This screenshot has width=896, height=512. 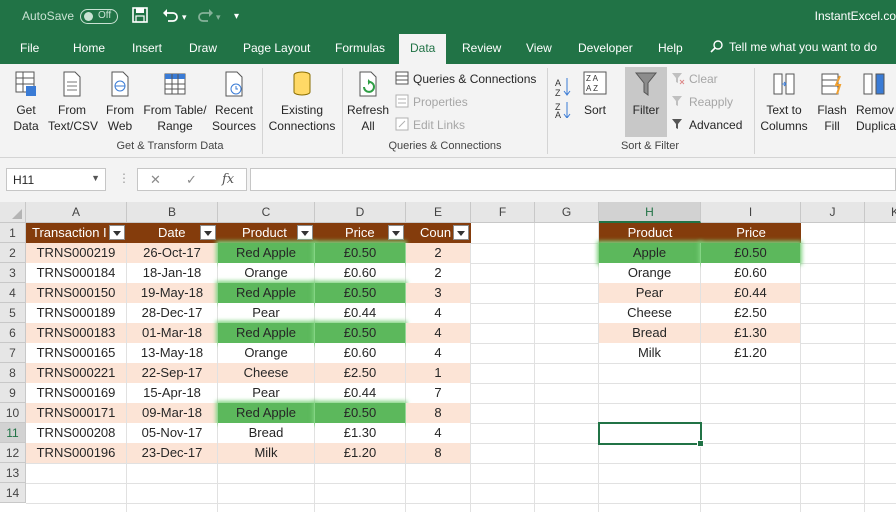 What do you see at coordinates (13, 273) in the screenshot?
I see `row-header-3: 3` at bounding box center [13, 273].